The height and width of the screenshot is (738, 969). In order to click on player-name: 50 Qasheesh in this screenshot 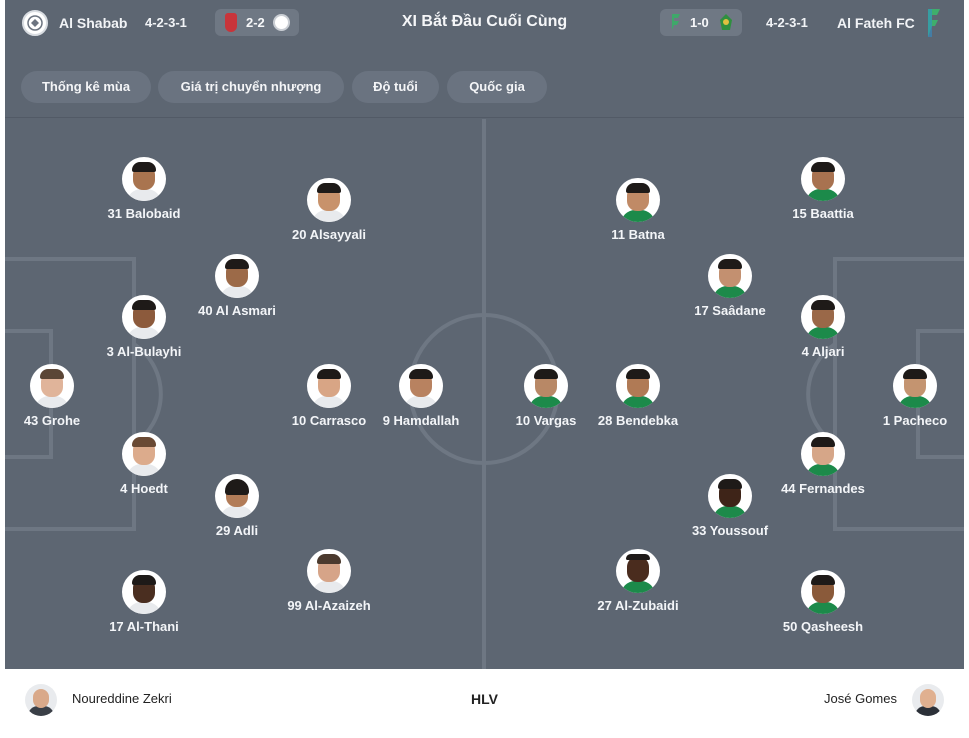, I will do `click(823, 626)`.